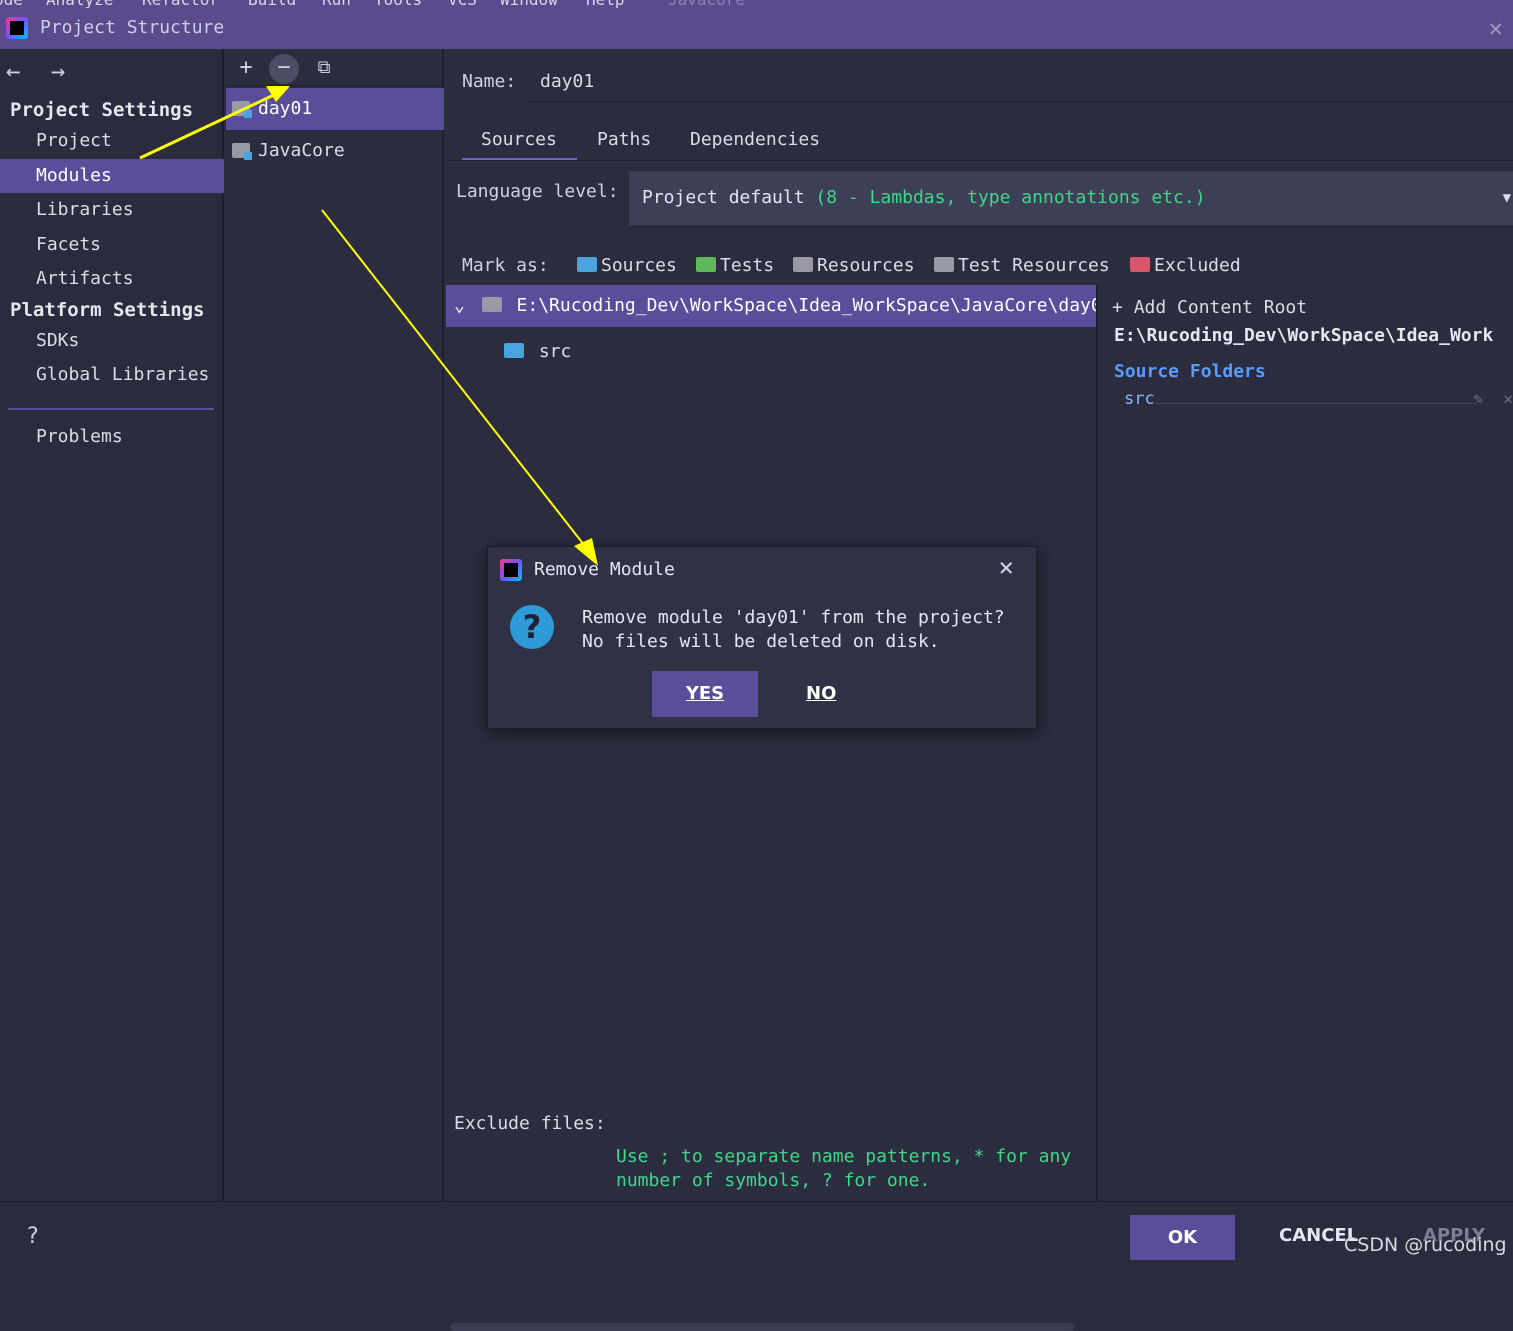 The image size is (1513, 1331). I want to click on source-folder-entry: src, so click(1139, 399).